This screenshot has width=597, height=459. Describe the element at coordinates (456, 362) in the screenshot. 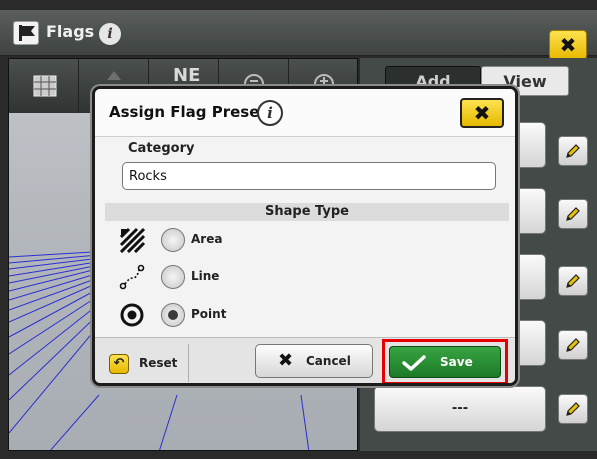

I see `save-label: Save` at that location.